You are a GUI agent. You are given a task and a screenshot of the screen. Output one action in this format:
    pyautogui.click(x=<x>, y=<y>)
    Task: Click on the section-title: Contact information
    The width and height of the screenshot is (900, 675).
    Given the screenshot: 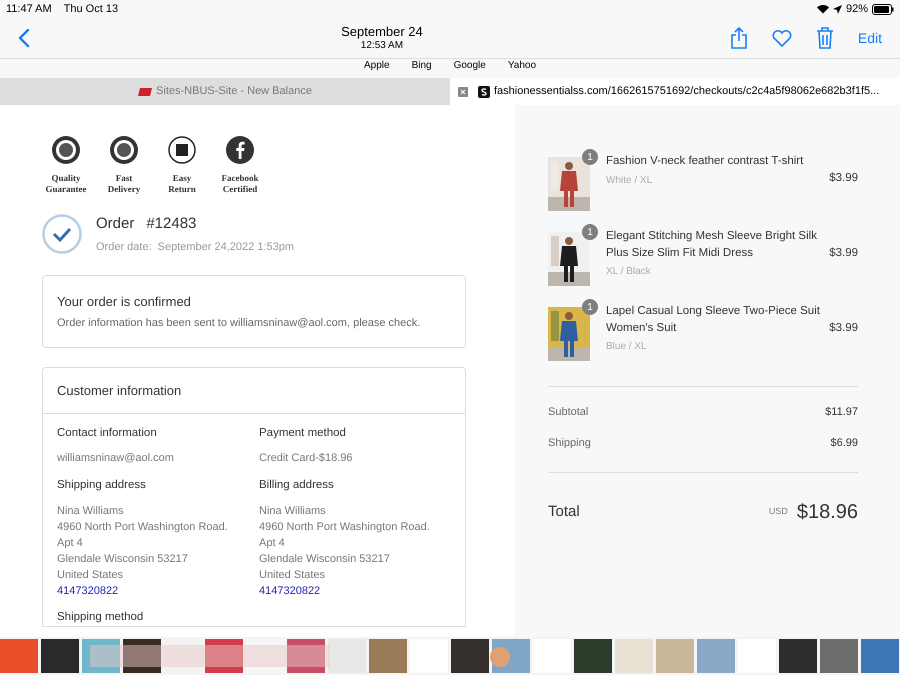 What is the action you would take?
    pyautogui.click(x=107, y=433)
    